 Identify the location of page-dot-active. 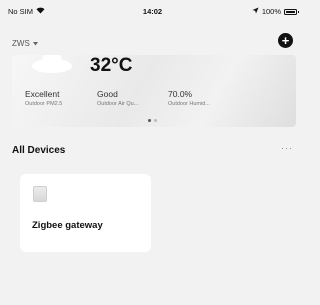
(149, 120).